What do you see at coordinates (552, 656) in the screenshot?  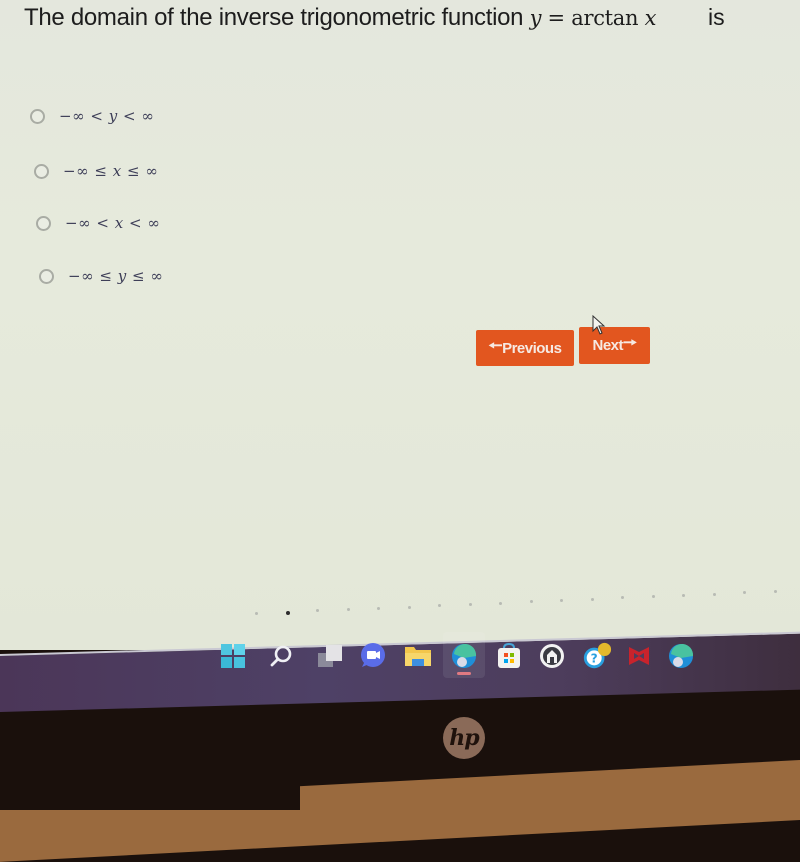 I see `house-app-icon` at bounding box center [552, 656].